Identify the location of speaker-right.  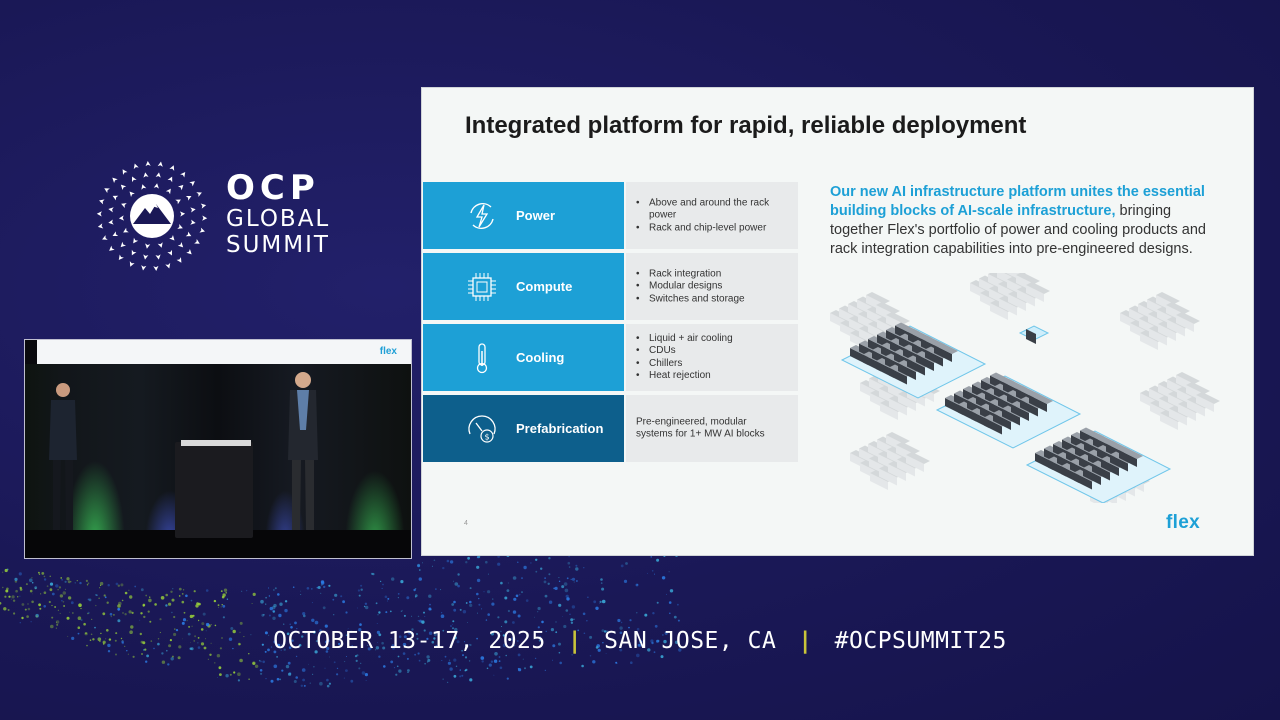
(303, 451).